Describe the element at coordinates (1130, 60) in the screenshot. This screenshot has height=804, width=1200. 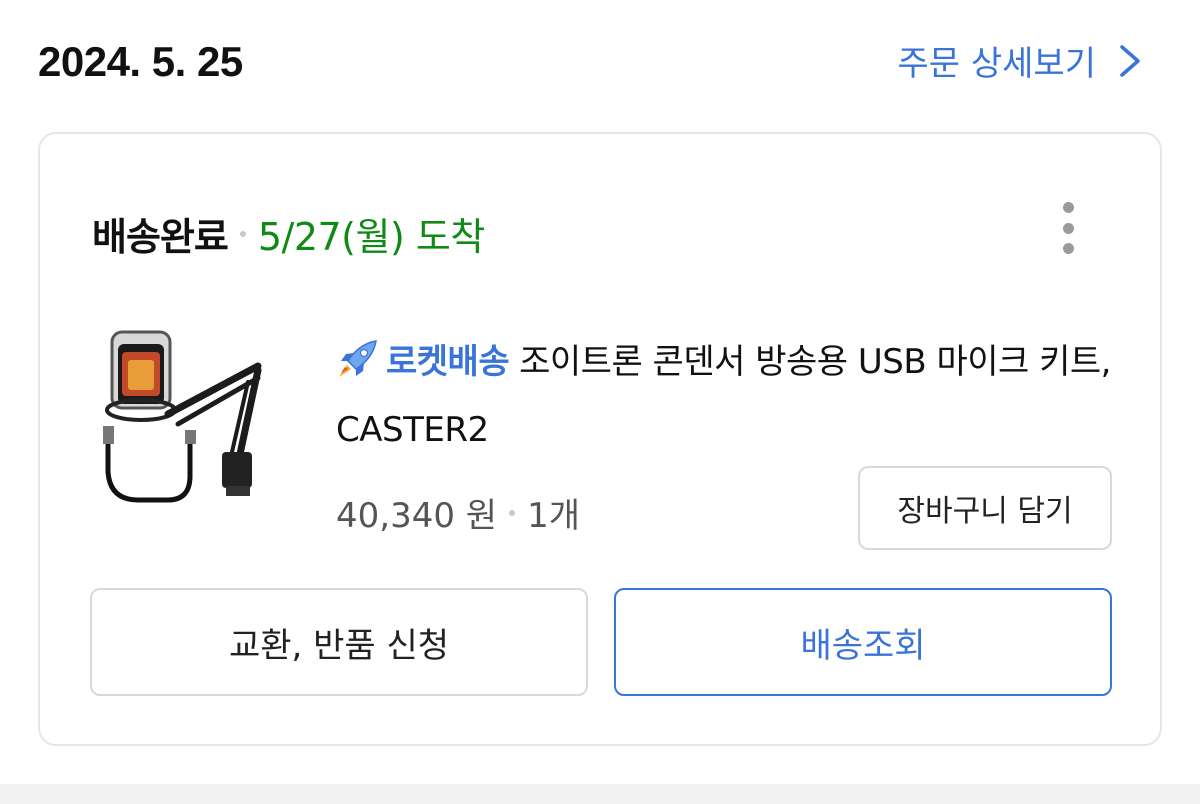
I see `chevron-right-icon` at that location.